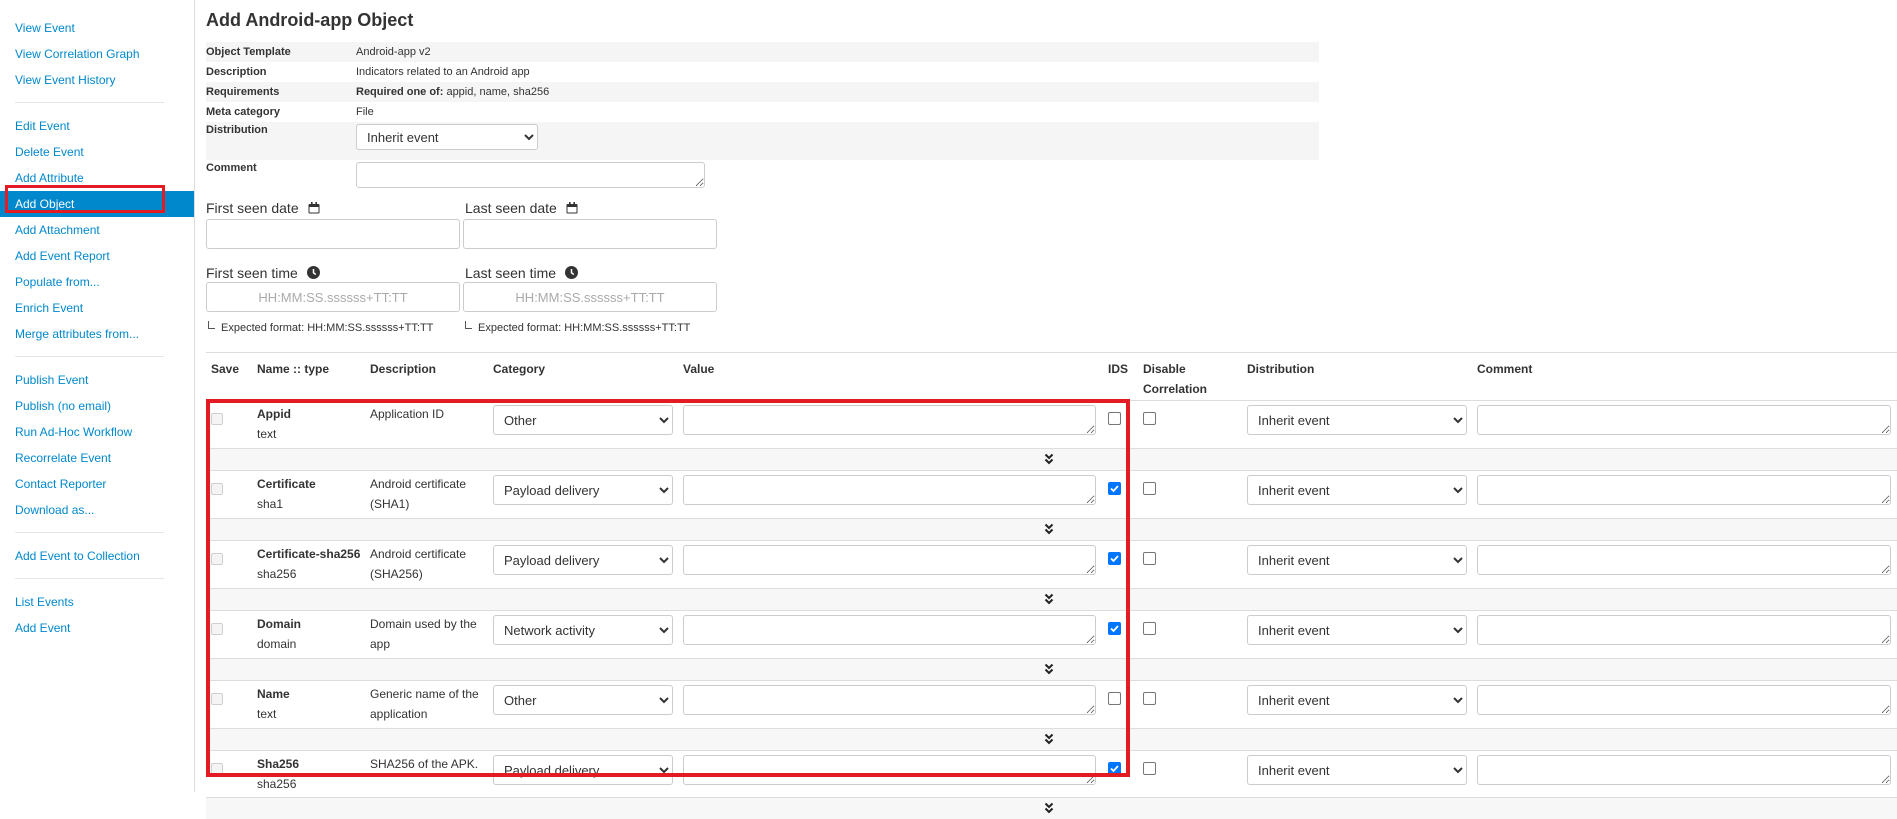 This screenshot has height=819, width=1897. Describe the element at coordinates (1118, 369) in the screenshot. I see `header-ids: IDS` at that location.